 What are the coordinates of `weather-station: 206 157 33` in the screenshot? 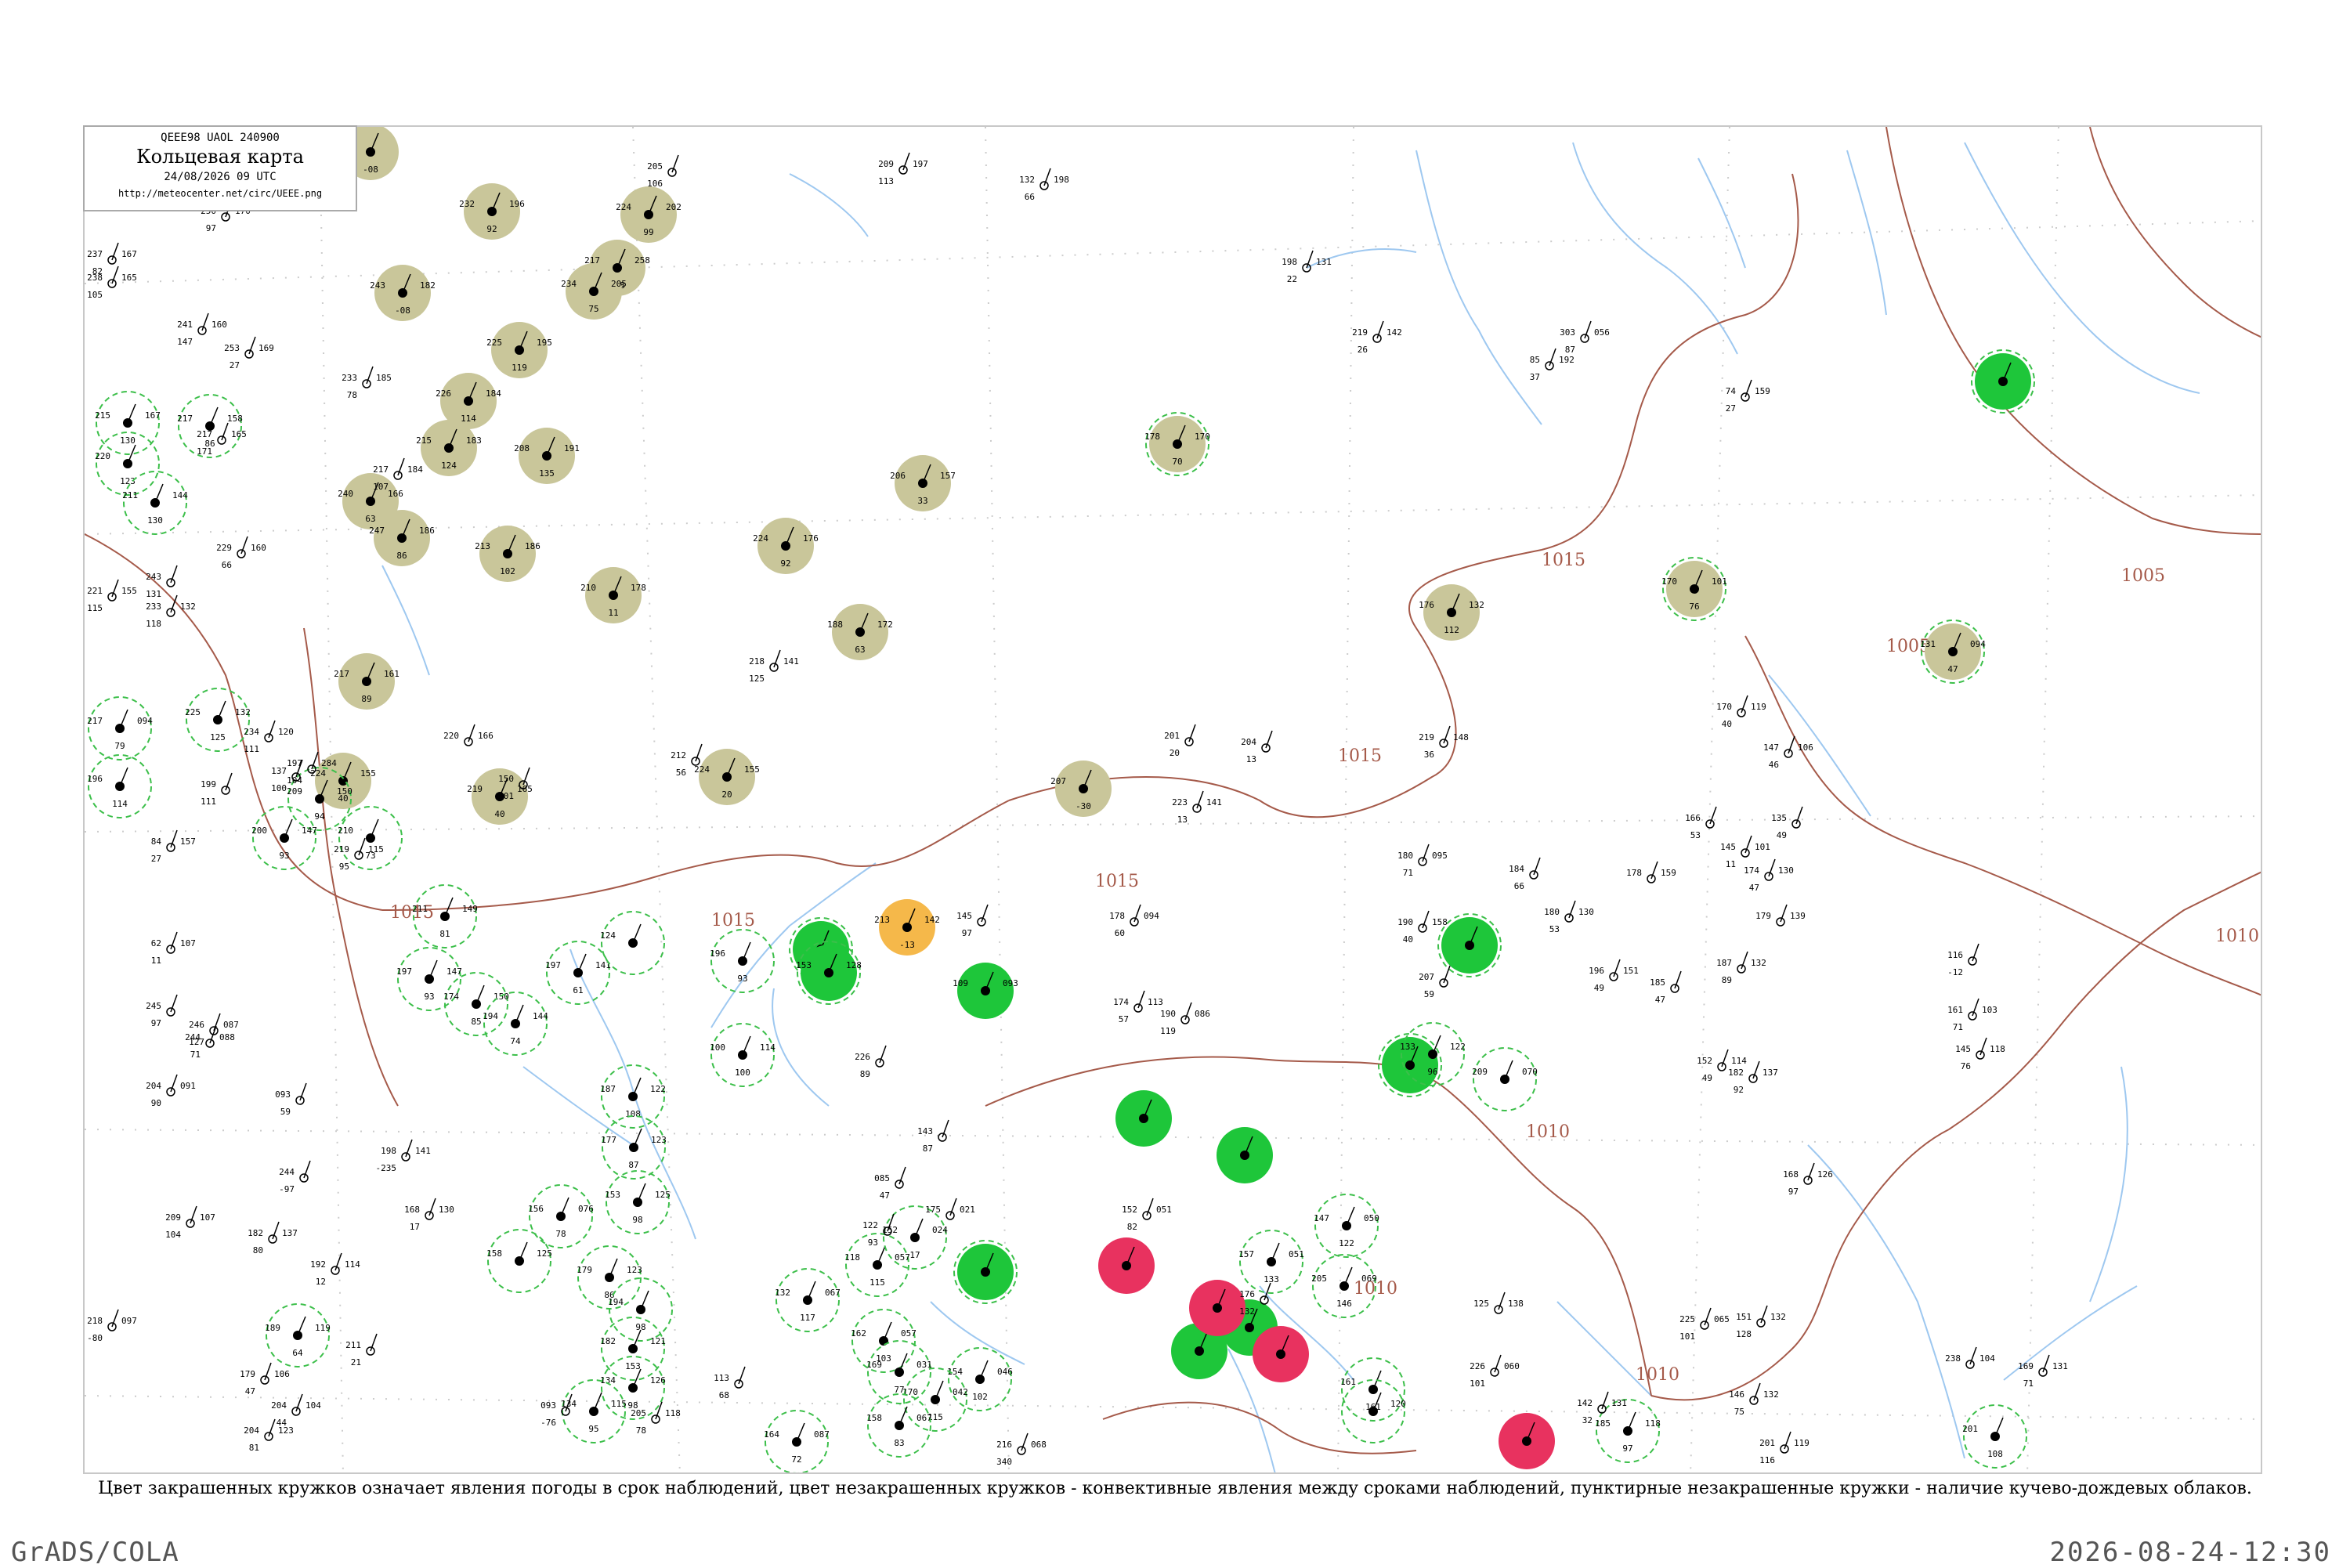 It's located at (923, 483).